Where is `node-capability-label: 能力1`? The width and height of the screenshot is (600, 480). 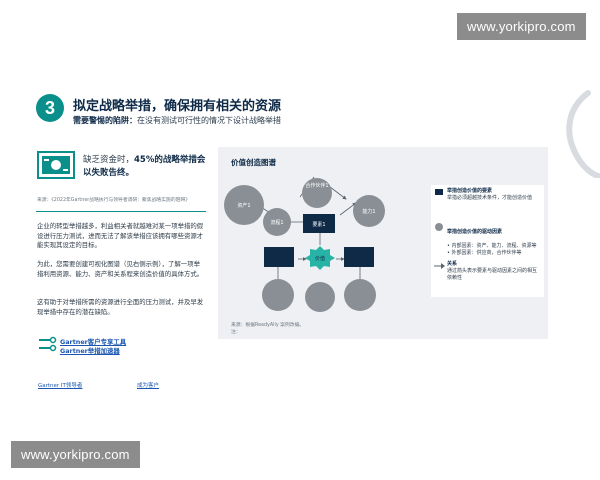
node-capability-label: 能力1 is located at coordinates (368, 211).